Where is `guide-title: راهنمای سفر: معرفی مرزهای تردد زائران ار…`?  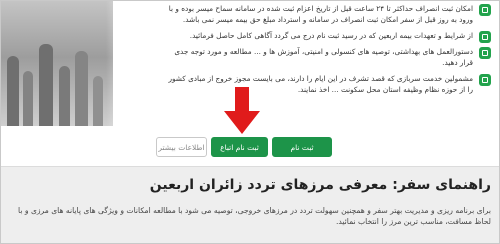
guide-title: راهنمای سفر: معرفی مرزهای تردد زائران ار… is located at coordinates (320, 185).